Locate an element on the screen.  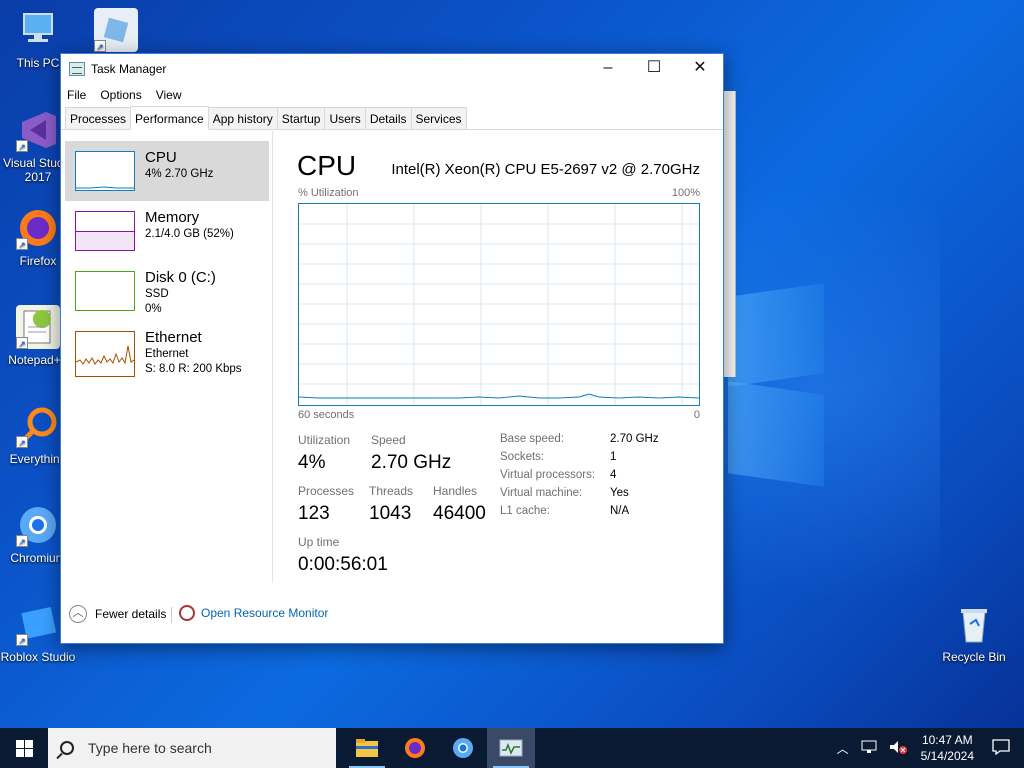
menu-view: View is located at coordinates (169, 95).